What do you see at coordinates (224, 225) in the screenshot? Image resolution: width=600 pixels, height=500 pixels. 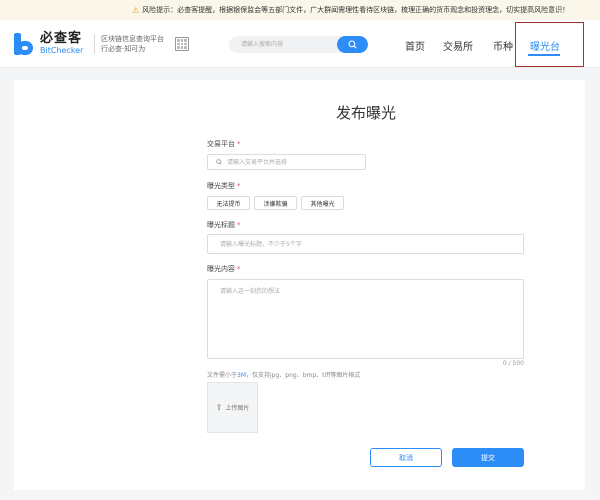 I see `title-label: 曝光标题 *` at bounding box center [224, 225].